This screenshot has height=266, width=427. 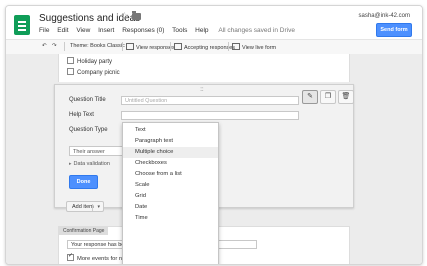 I want to click on menu-view: View, so click(x=83, y=30).